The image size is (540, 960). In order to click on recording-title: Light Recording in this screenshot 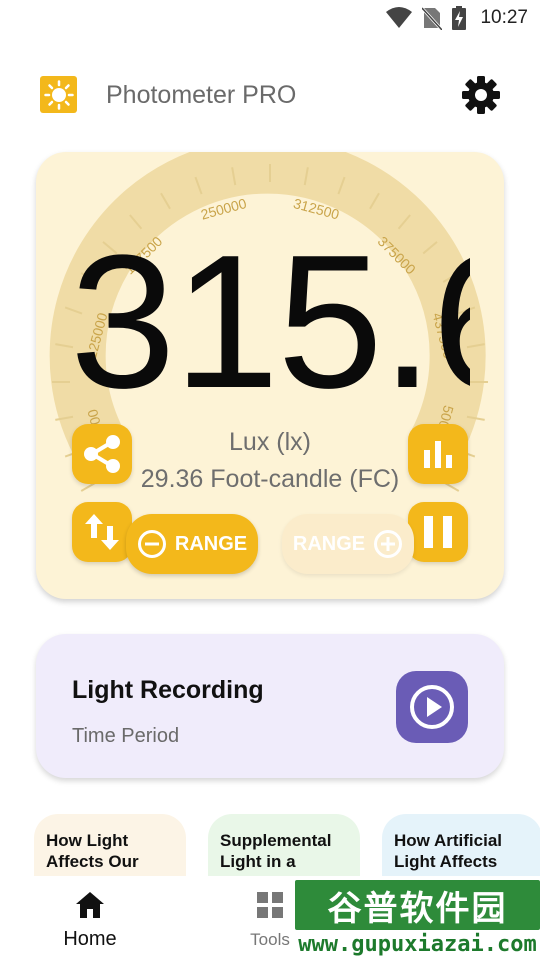, I will do `click(168, 690)`.